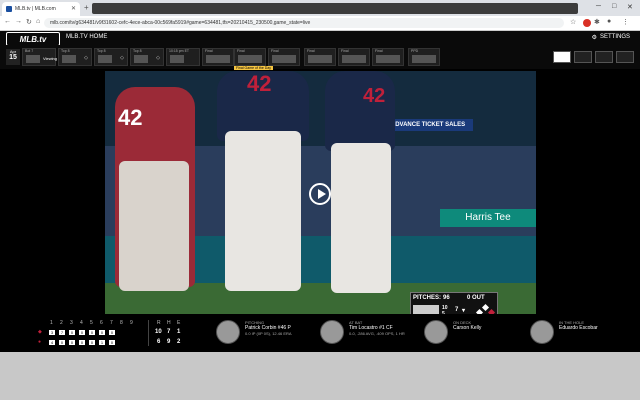 The image size is (640, 400). What do you see at coordinates (452, 332) in the screenshot?
I see `on-deck-info: ON DECK Carson Kelly` at bounding box center [452, 332].